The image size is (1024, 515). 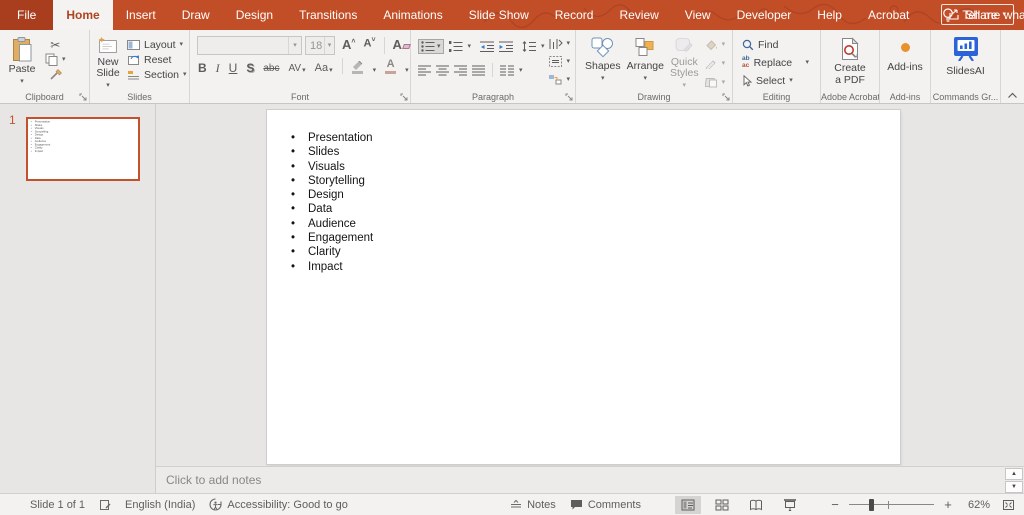 What do you see at coordinates (756, 505) in the screenshot?
I see `reading-view-button` at bounding box center [756, 505].